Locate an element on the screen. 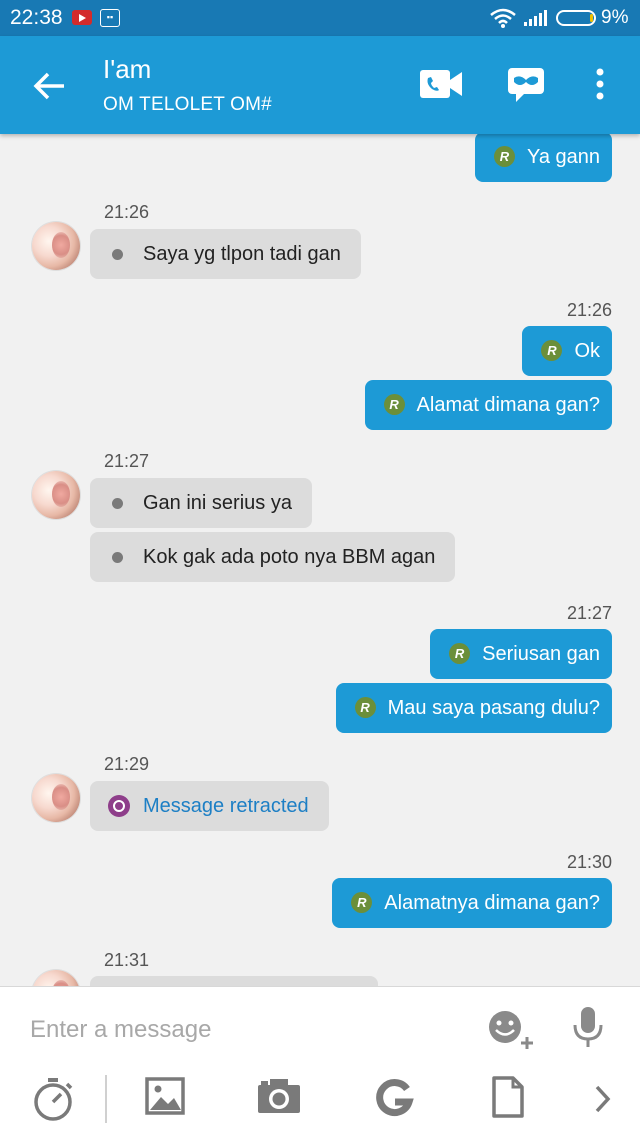 Image resolution: width=640 pixels, height=1138 pixels. message-incoming: Kok gak ada poto nya BBM agan is located at coordinates (273, 557).